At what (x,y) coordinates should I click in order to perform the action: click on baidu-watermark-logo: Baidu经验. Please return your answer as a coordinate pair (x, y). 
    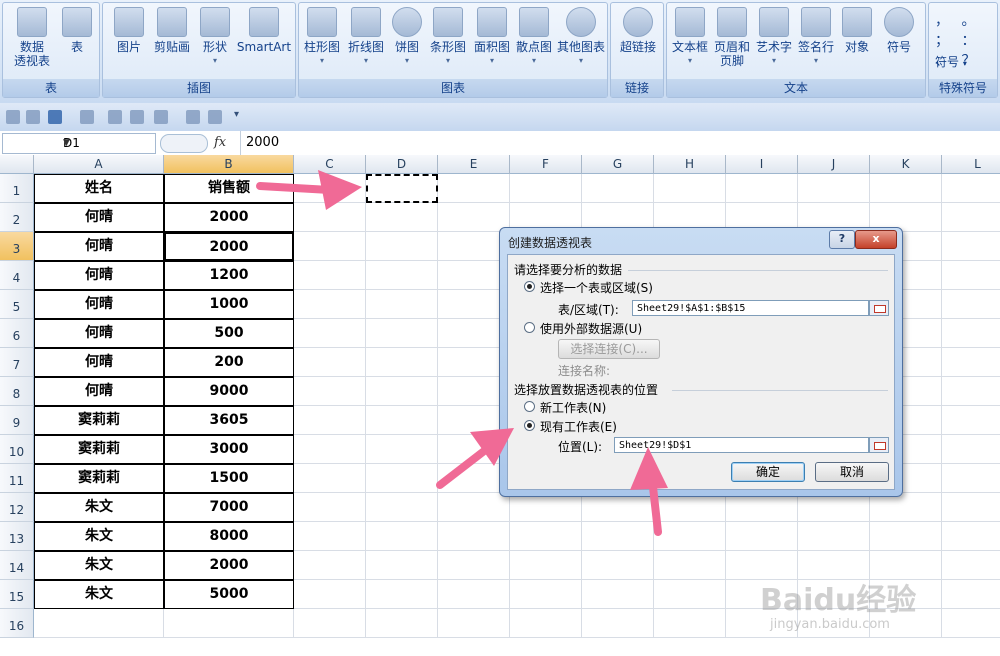
    Looking at the image, I should click on (838, 600).